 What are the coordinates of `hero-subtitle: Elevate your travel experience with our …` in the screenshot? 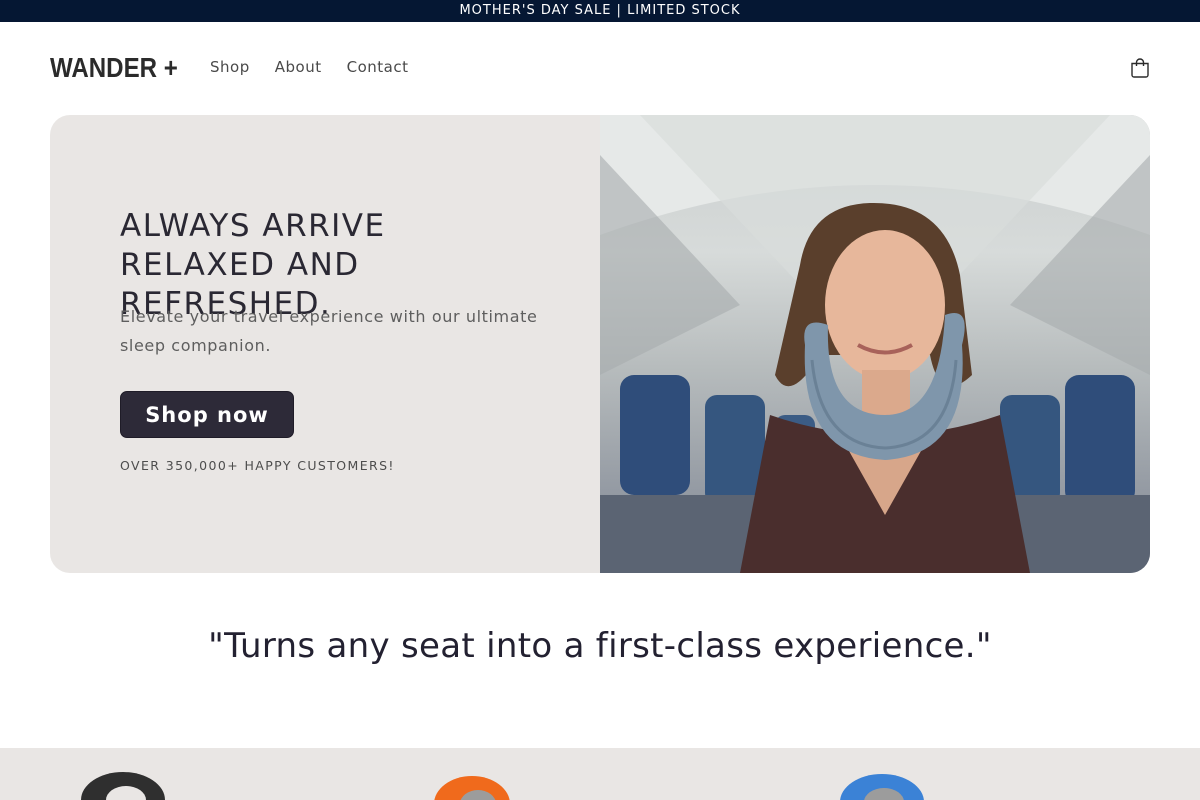 It's located at (329, 331).